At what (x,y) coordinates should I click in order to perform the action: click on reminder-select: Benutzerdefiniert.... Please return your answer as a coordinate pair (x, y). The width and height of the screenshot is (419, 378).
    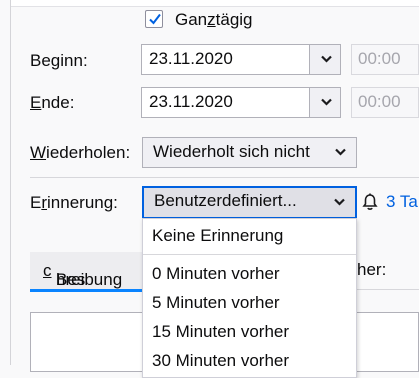
    Looking at the image, I should click on (249, 202).